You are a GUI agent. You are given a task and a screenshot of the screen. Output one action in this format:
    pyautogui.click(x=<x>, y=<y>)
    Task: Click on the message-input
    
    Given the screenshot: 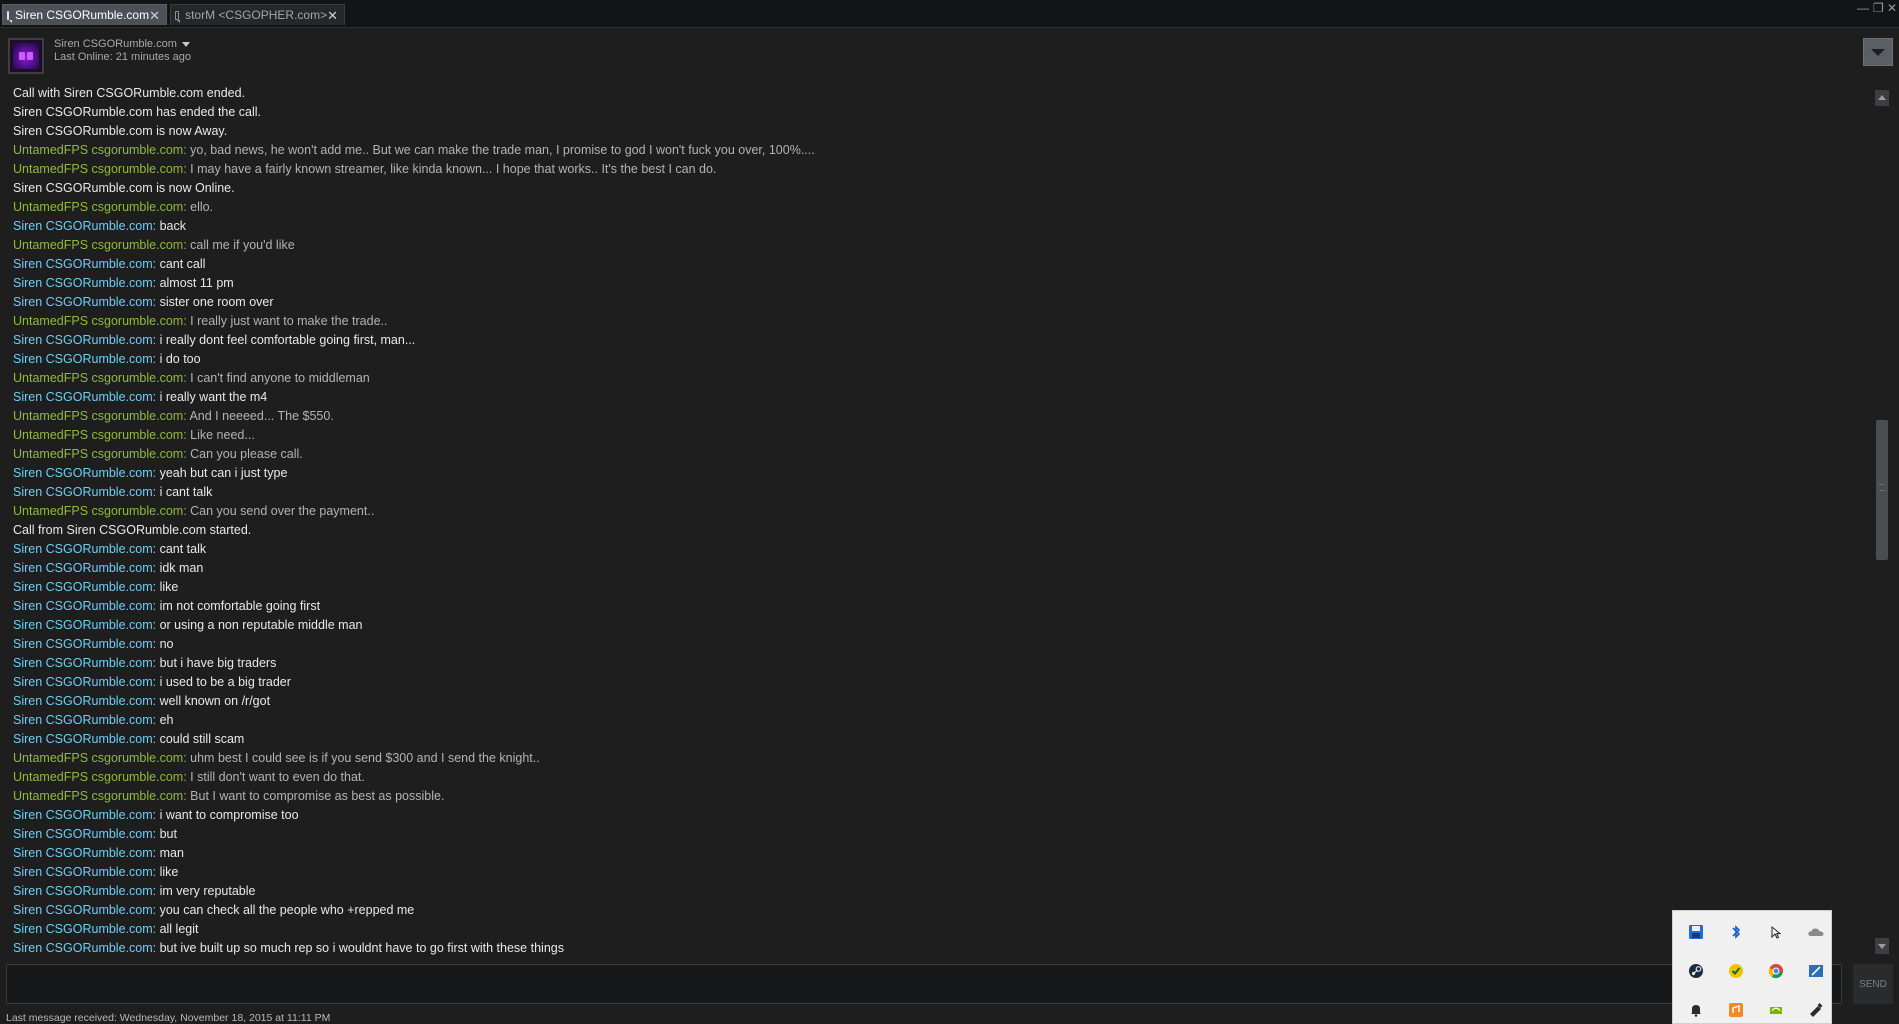 What is the action you would take?
    pyautogui.click(x=924, y=984)
    